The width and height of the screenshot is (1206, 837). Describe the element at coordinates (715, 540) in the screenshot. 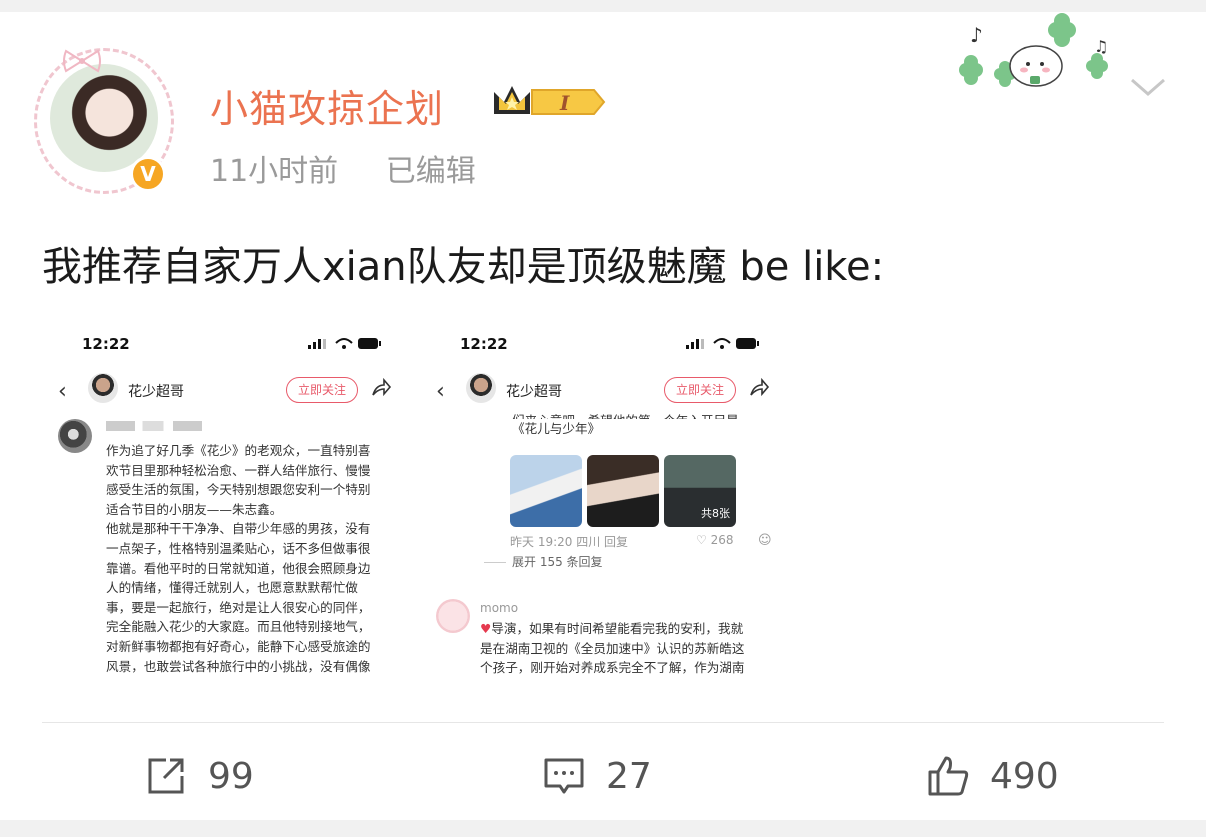

I see `comment-likes: ♡ 268` at that location.